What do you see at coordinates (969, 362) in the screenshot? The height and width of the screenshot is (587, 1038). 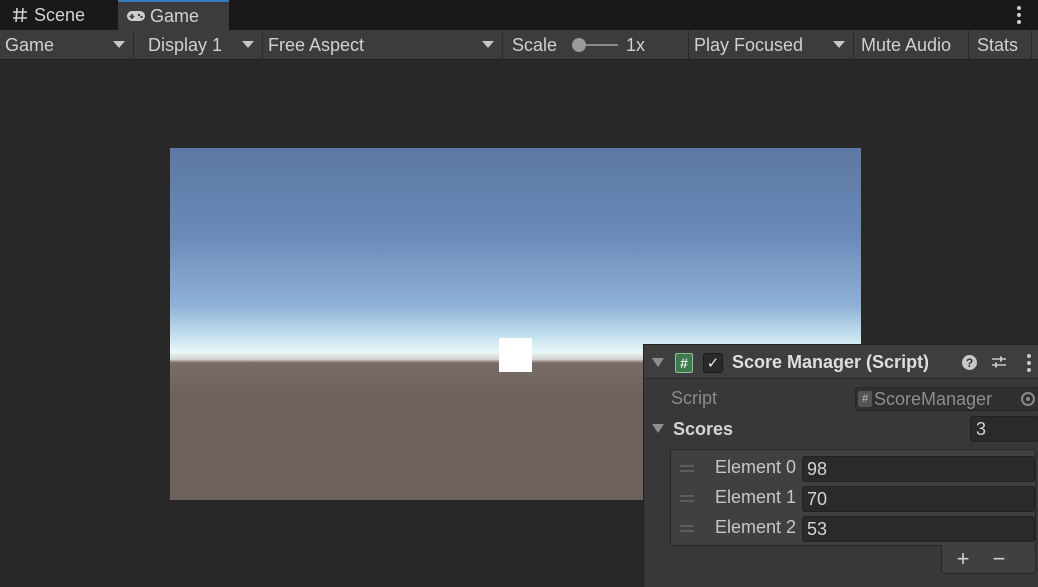 I see `help-icon: ?` at bounding box center [969, 362].